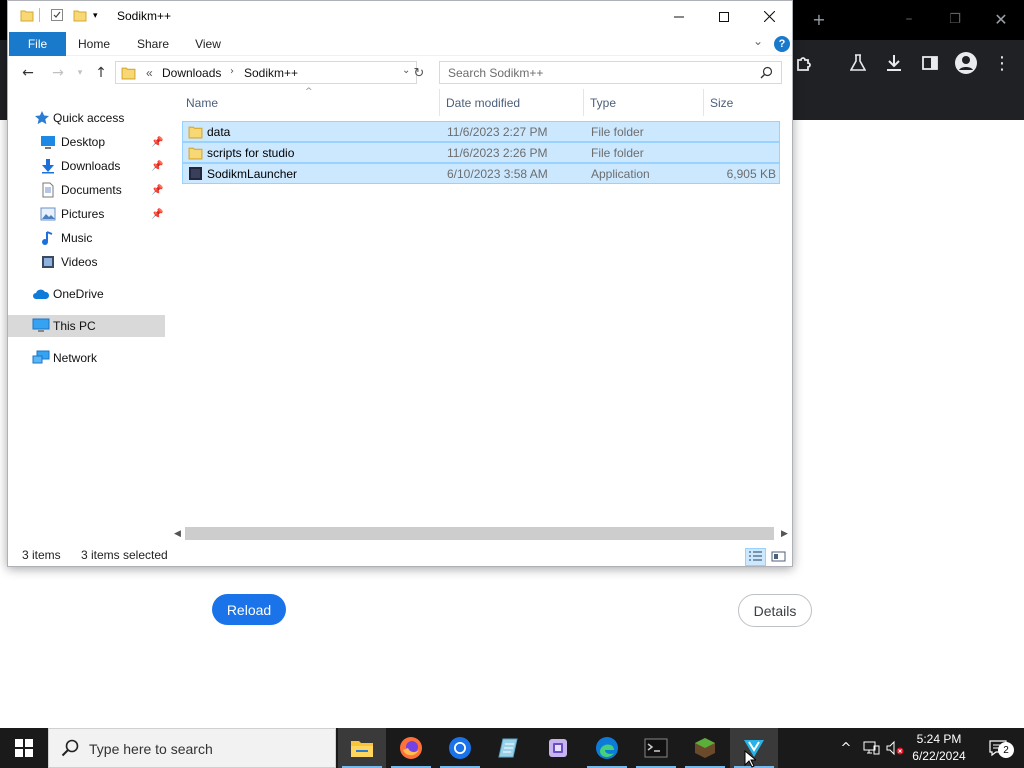 The height and width of the screenshot is (768, 1024). Describe the element at coordinates (86, 118) in the screenshot. I see `nav-item-quick-access: Quick access` at that location.